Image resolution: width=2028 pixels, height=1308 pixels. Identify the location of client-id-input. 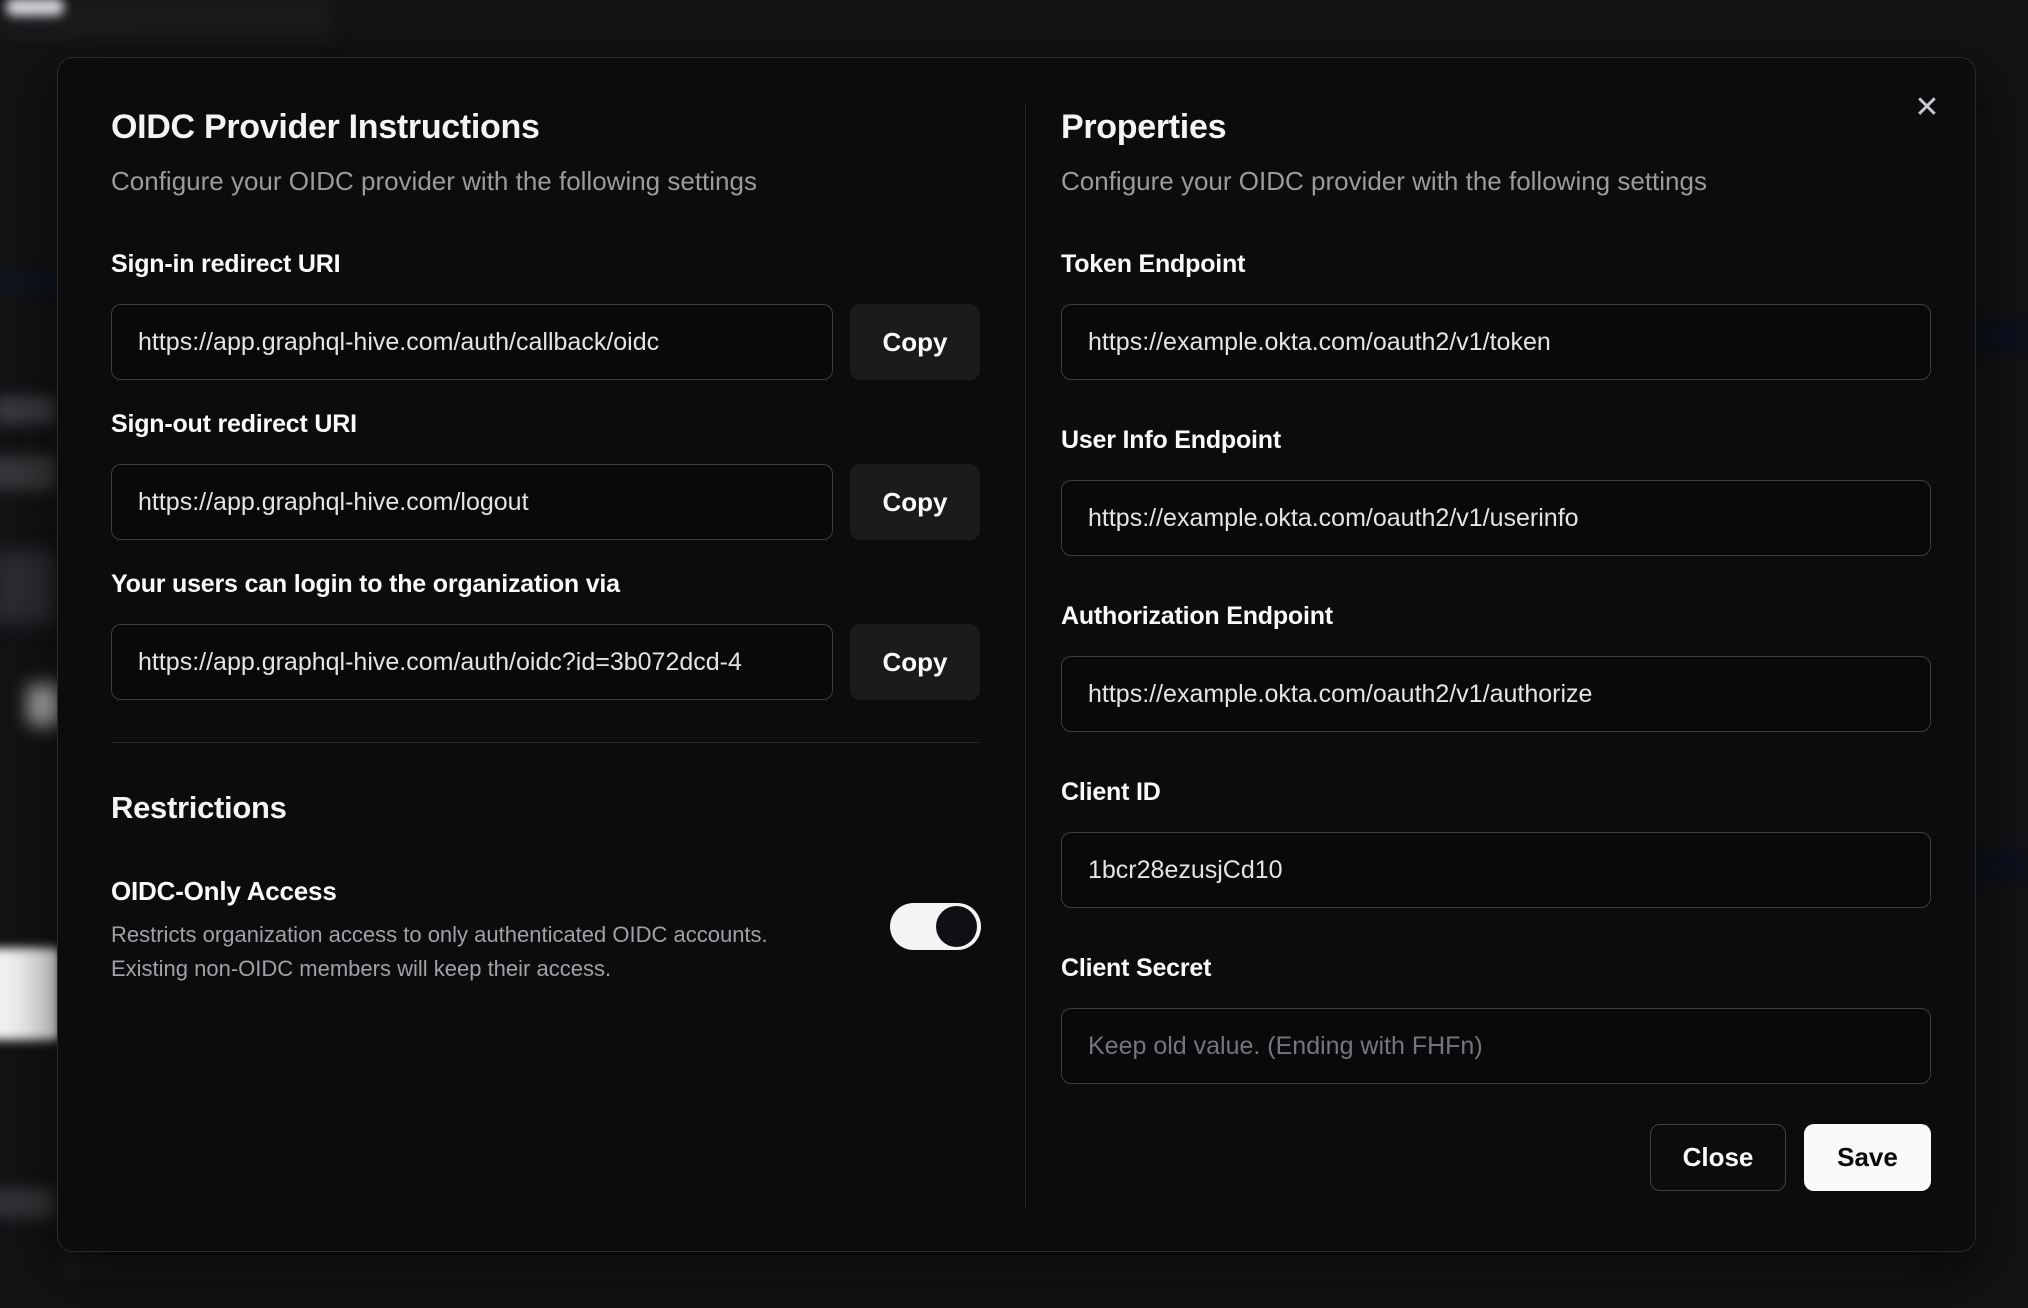
(1496, 870).